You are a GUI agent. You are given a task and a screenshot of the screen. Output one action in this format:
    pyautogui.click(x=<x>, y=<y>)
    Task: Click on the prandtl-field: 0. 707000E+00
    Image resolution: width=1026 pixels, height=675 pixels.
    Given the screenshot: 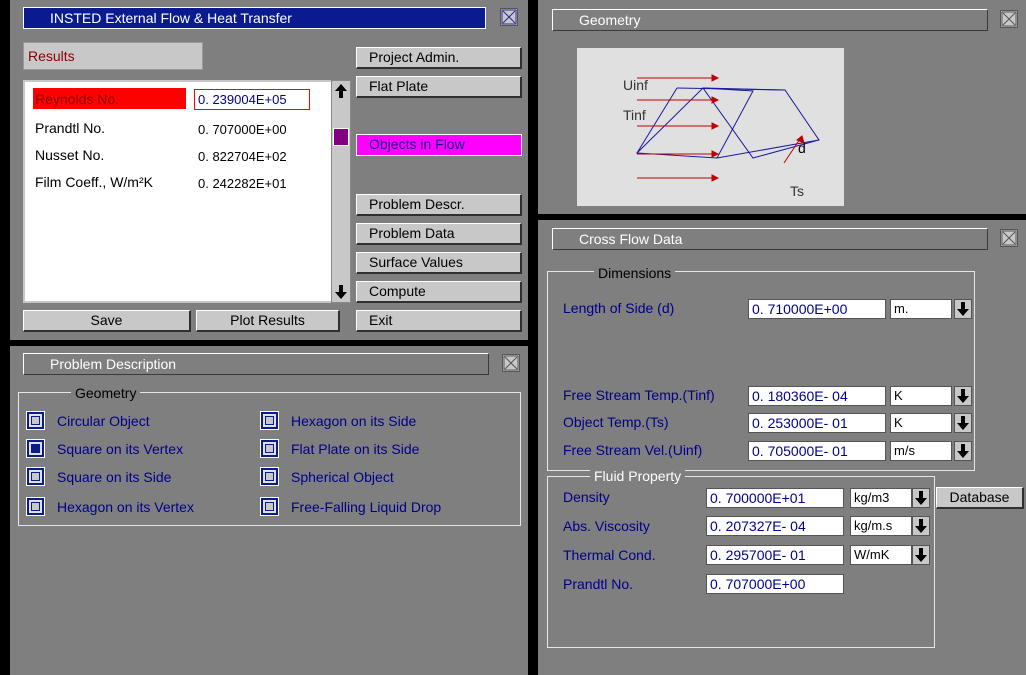 What is the action you would take?
    pyautogui.click(x=775, y=584)
    